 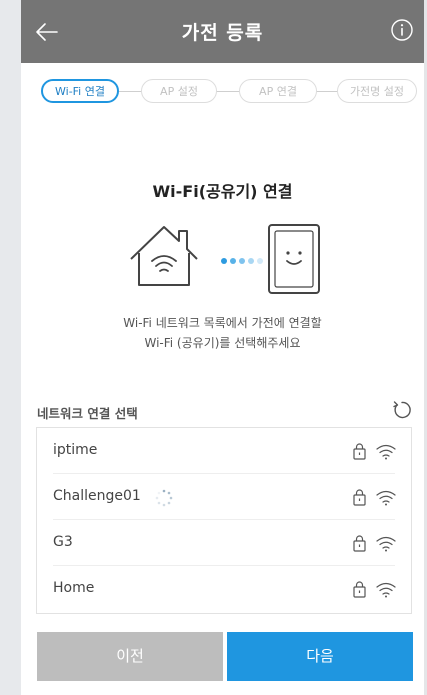 I want to click on page-title: 가전 등록, so click(x=222, y=33).